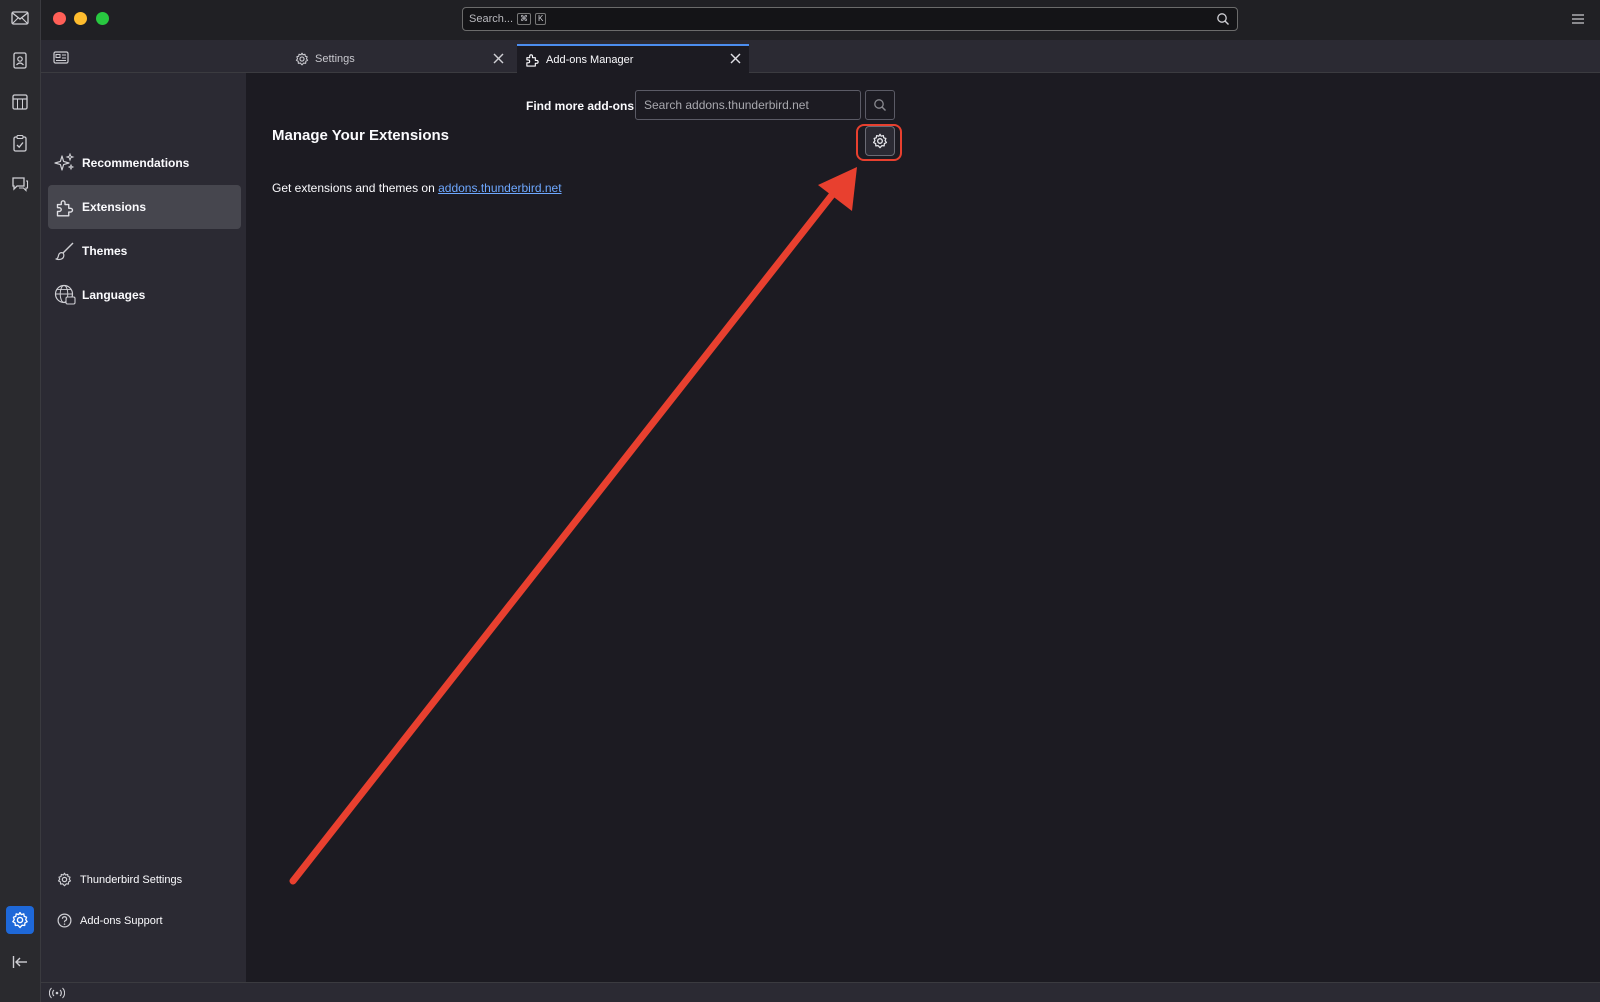 This screenshot has height=1002, width=1600. What do you see at coordinates (136, 163) in the screenshot?
I see `category-label: Recommendations` at bounding box center [136, 163].